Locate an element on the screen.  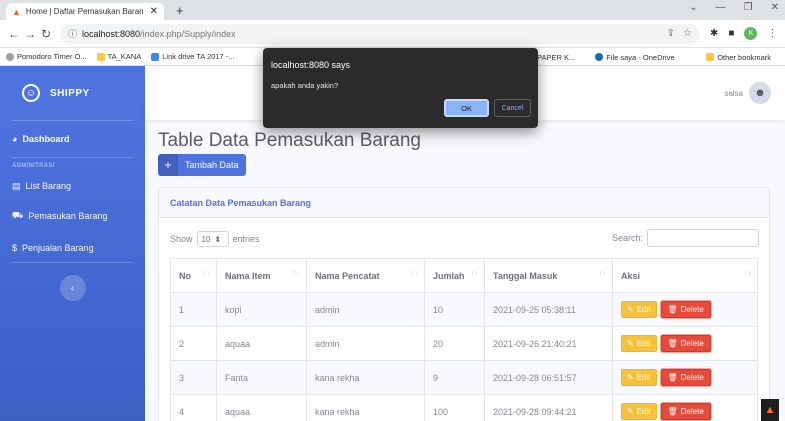
extensions-icon: ✱ is located at coordinates (714, 33).